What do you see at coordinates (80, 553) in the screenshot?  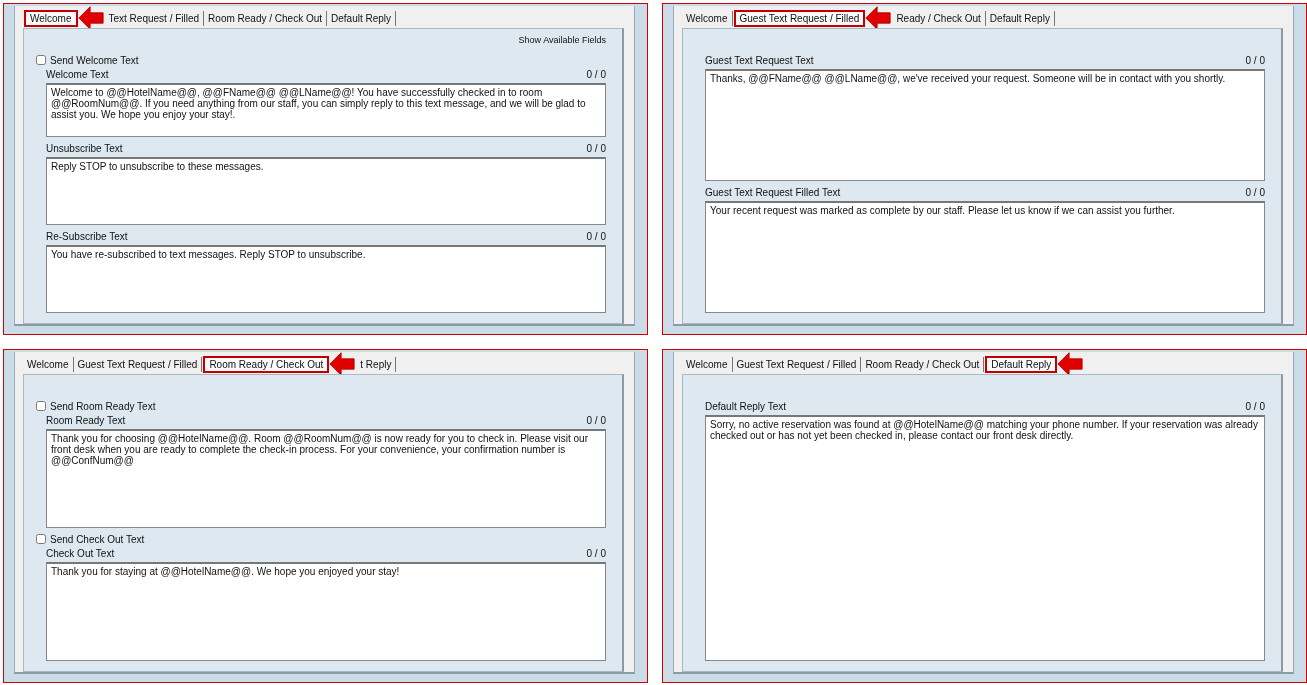 I see `field-label: Check Out Text` at bounding box center [80, 553].